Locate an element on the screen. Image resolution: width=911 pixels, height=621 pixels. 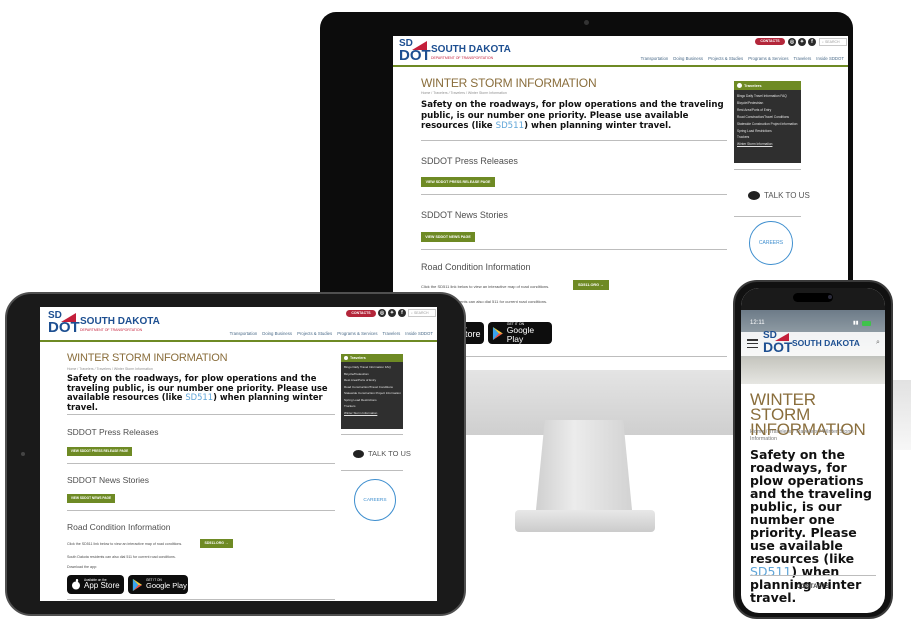
status-time: 12:11 is located at coordinates (757, 323).